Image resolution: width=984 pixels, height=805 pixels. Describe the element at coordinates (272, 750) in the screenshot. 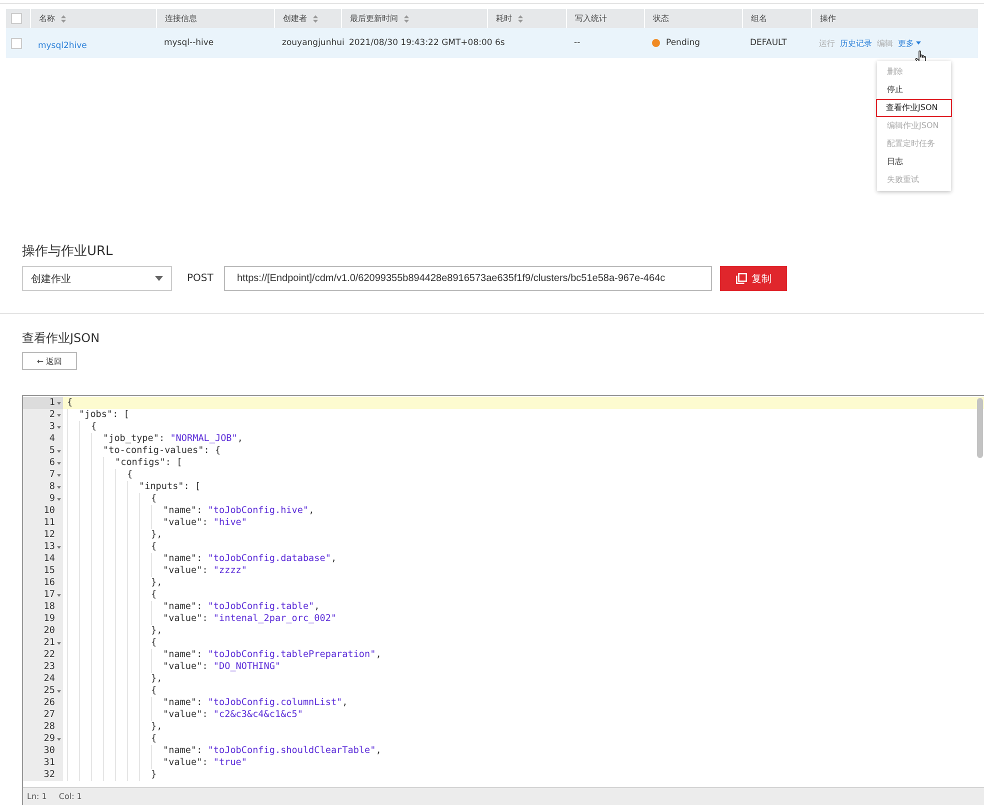

I see `code-line: "name": "toJobConfig.shouldClearTable",` at that location.